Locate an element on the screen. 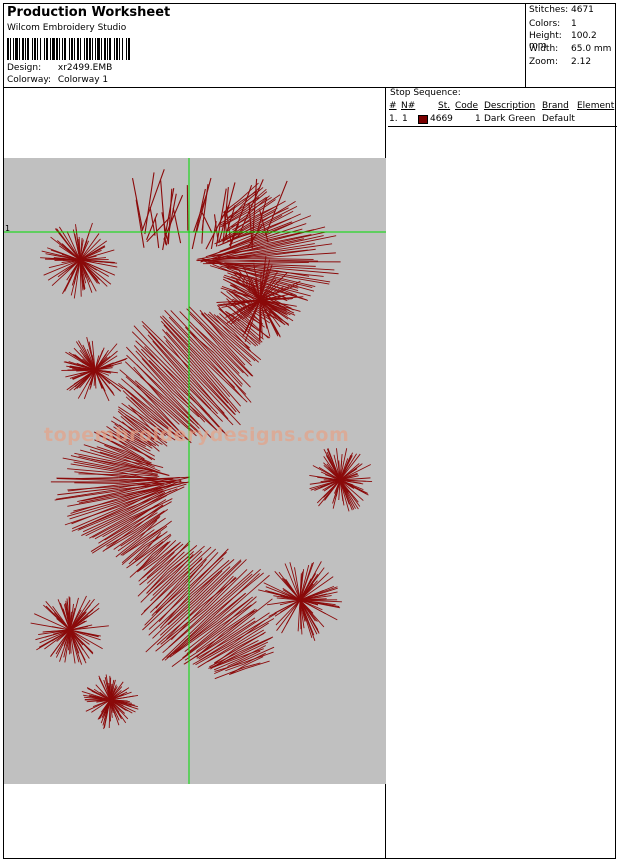 This screenshot has width=620, height=861. crosshair-label: 1 is located at coordinates (7, 228).